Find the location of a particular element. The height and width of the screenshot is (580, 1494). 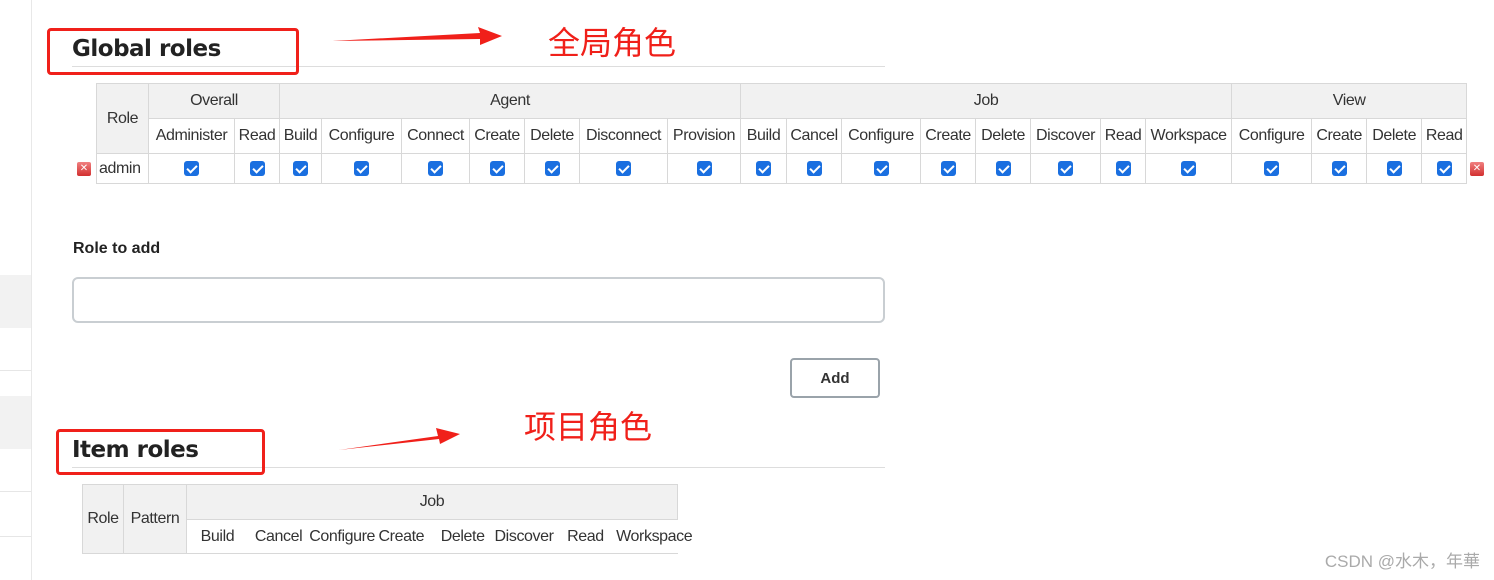

permission-header: Provision is located at coordinates (704, 136).